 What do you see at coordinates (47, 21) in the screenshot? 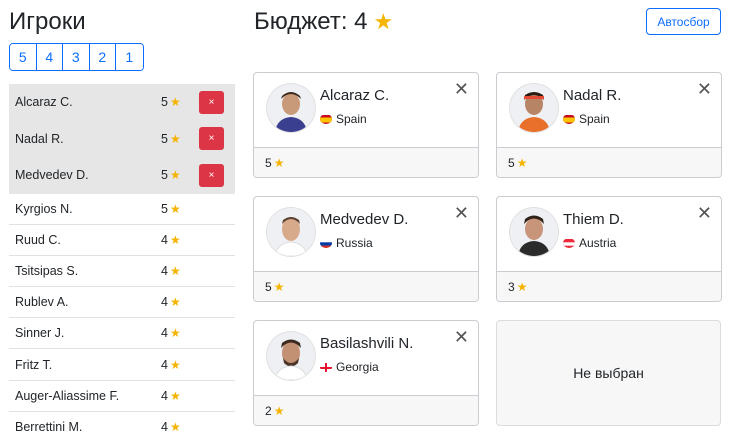
I see `players-title: Игроки` at bounding box center [47, 21].